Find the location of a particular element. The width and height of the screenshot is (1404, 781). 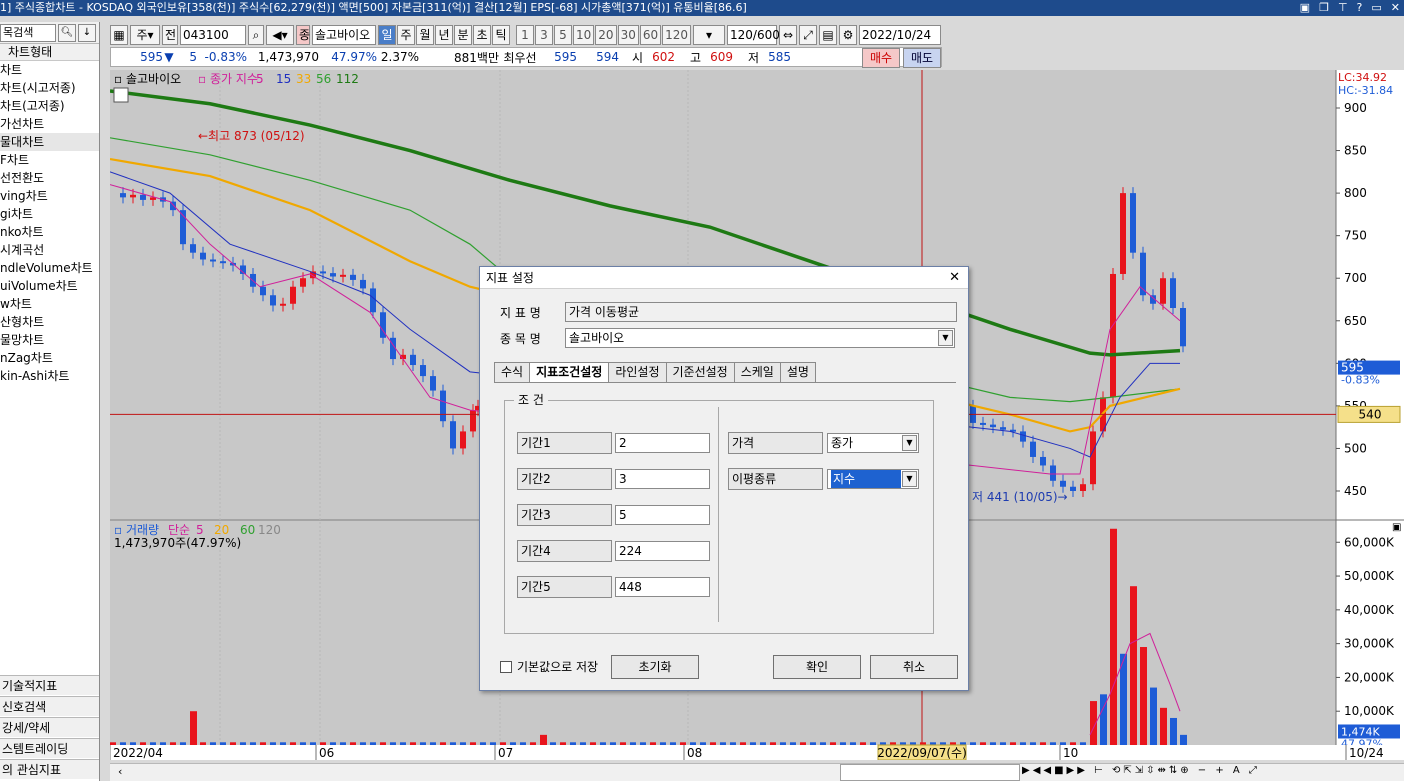

help-icon: ? is located at coordinates (1360, 8).